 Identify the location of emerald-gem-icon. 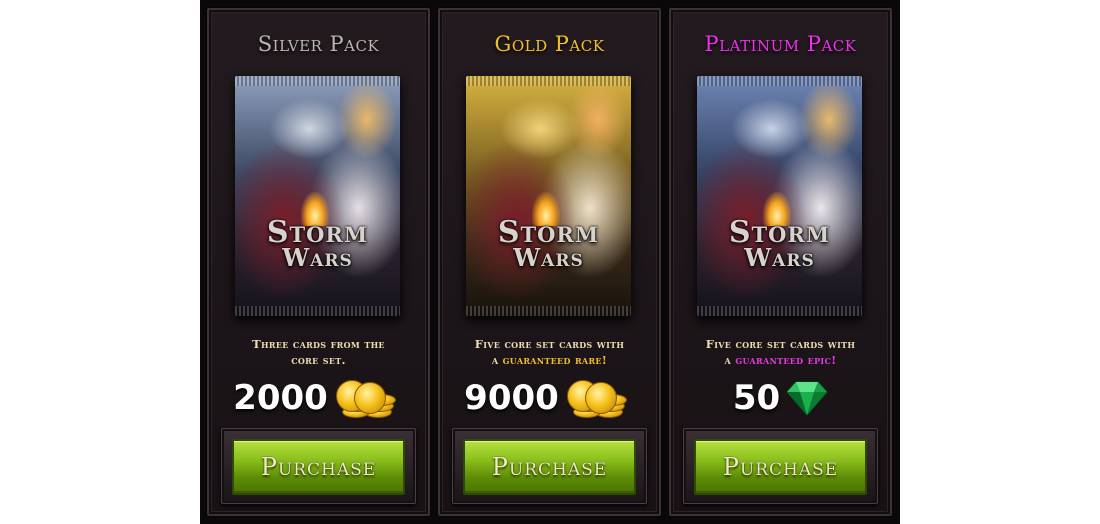
(807, 398).